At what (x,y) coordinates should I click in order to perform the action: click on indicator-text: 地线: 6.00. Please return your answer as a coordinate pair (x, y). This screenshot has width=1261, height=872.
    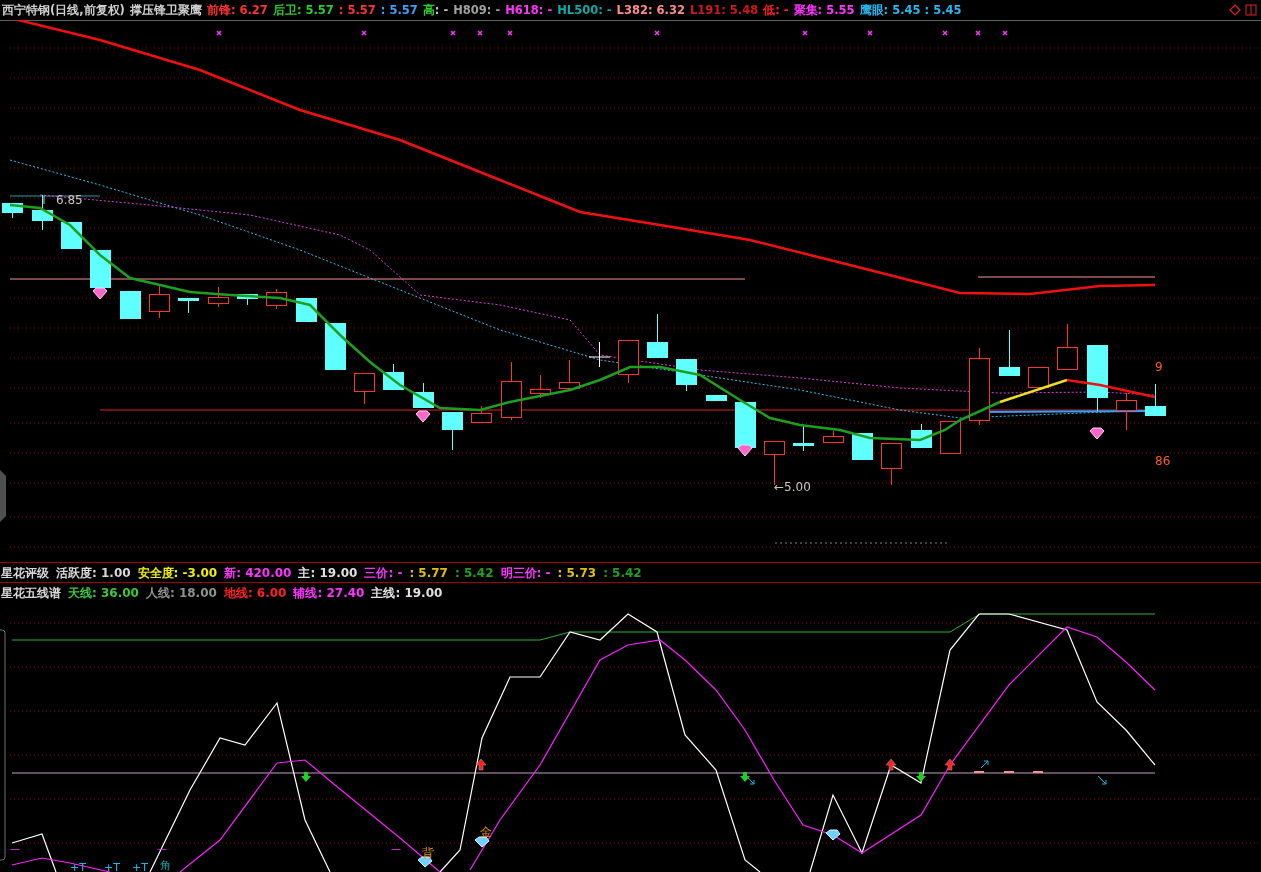
    Looking at the image, I should click on (255, 593).